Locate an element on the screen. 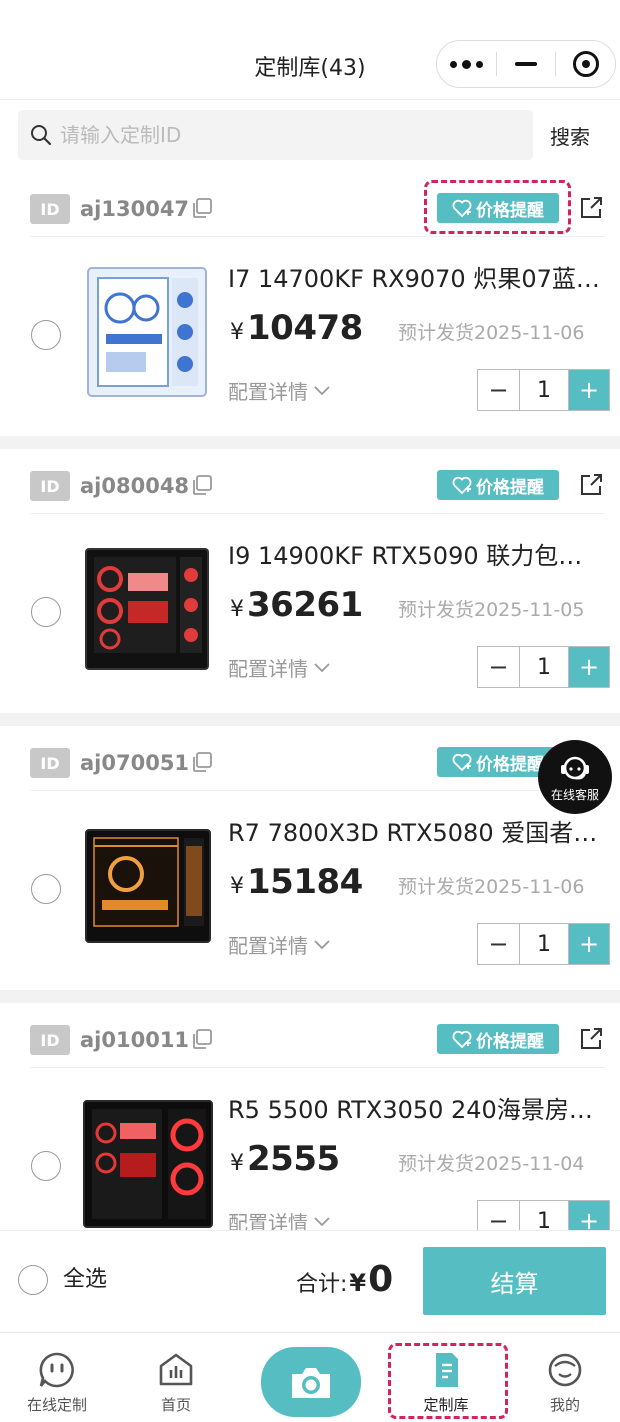  search-input is located at coordinates (280, 135).